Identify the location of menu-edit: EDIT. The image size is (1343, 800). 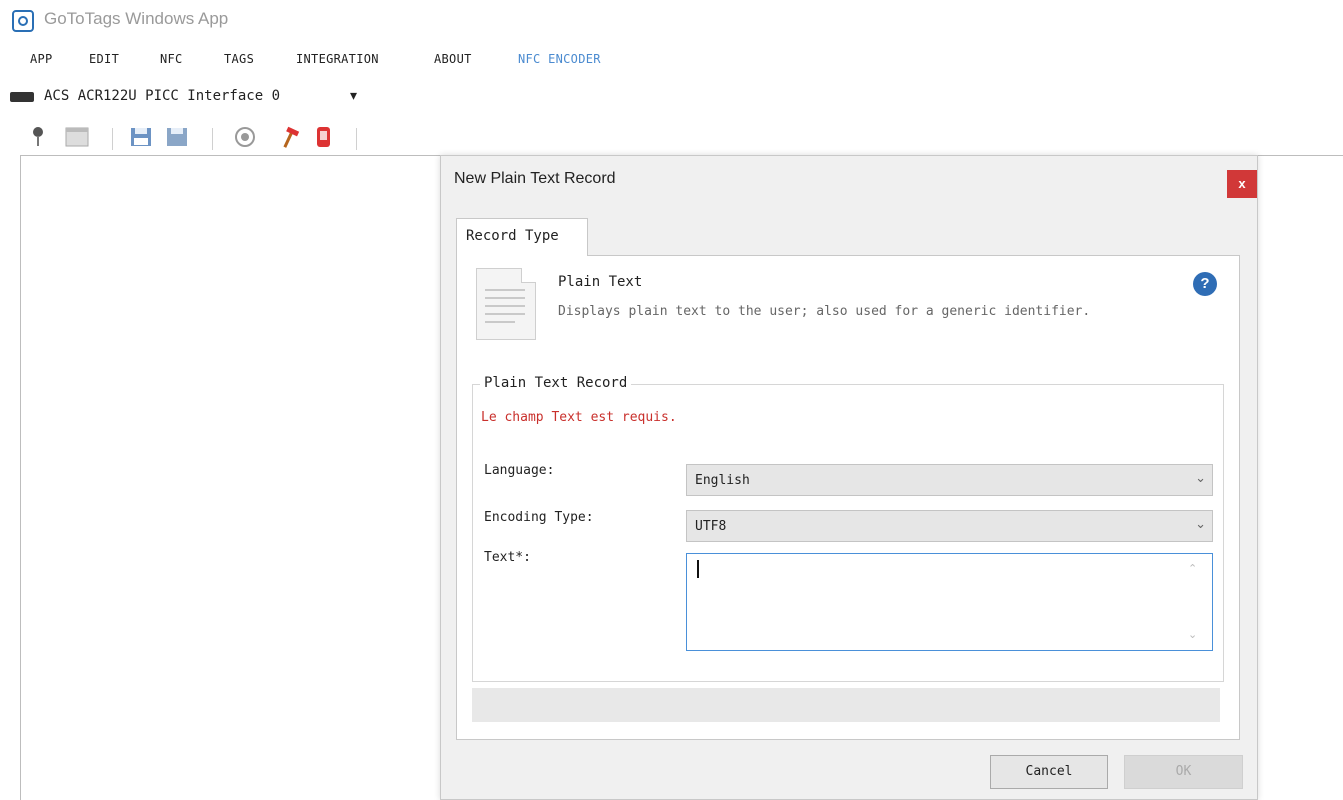
(104, 59).